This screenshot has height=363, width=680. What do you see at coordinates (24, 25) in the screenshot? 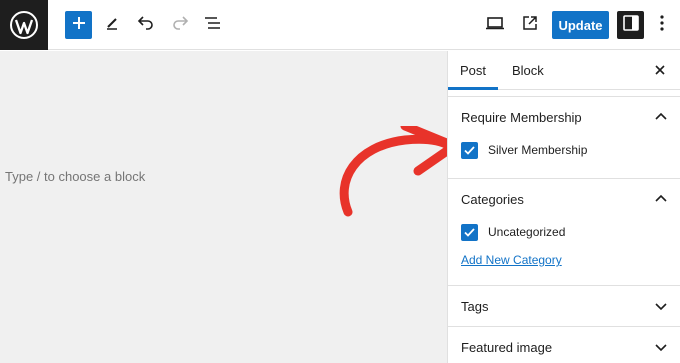
I see `wordpress-logo-icon` at bounding box center [24, 25].